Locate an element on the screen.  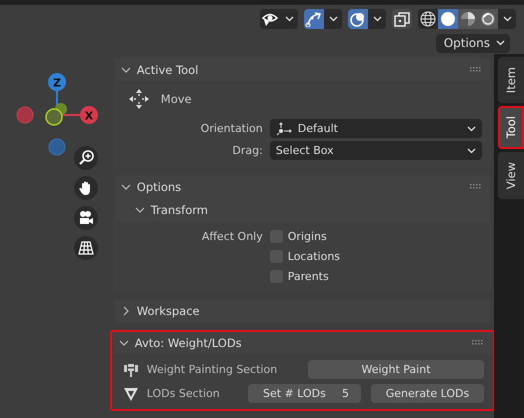
grid-icon is located at coordinates (86, 248).